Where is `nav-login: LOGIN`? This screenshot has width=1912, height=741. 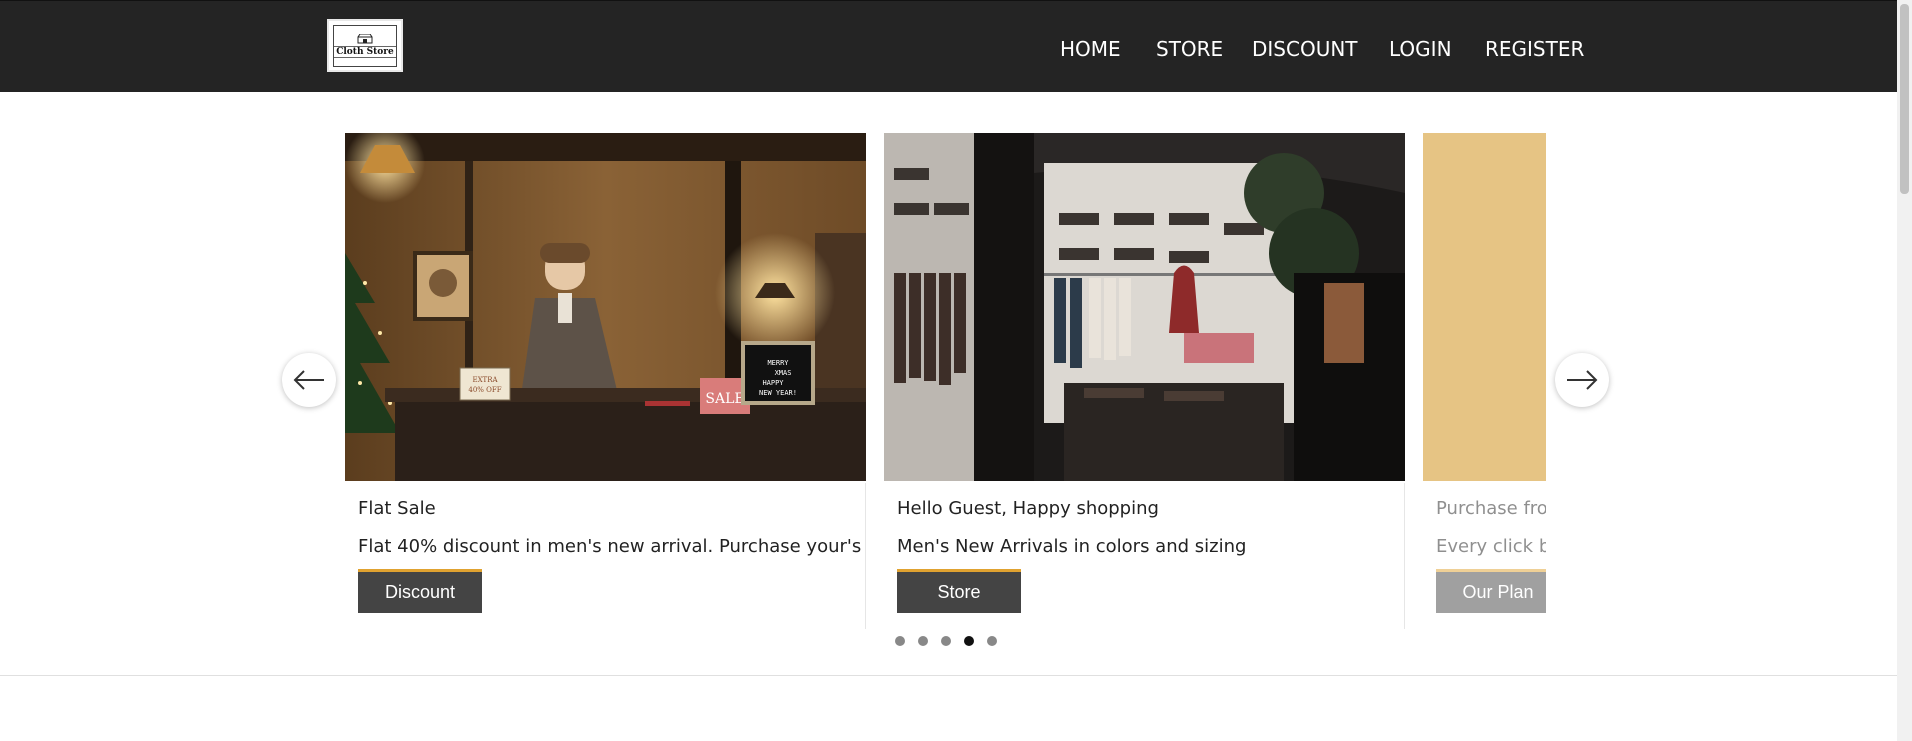
nav-login: LOGIN is located at coordinates (1420, 49).